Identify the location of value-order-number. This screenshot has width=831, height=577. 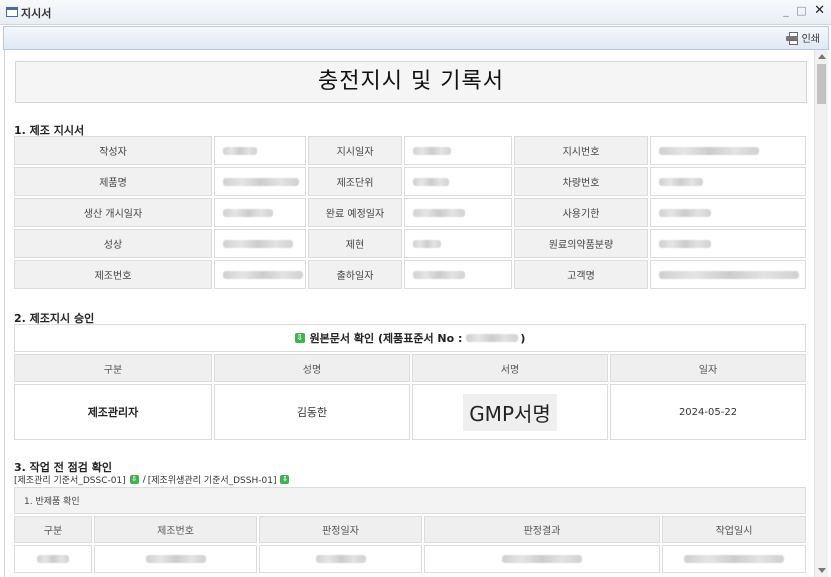
(728, 150).